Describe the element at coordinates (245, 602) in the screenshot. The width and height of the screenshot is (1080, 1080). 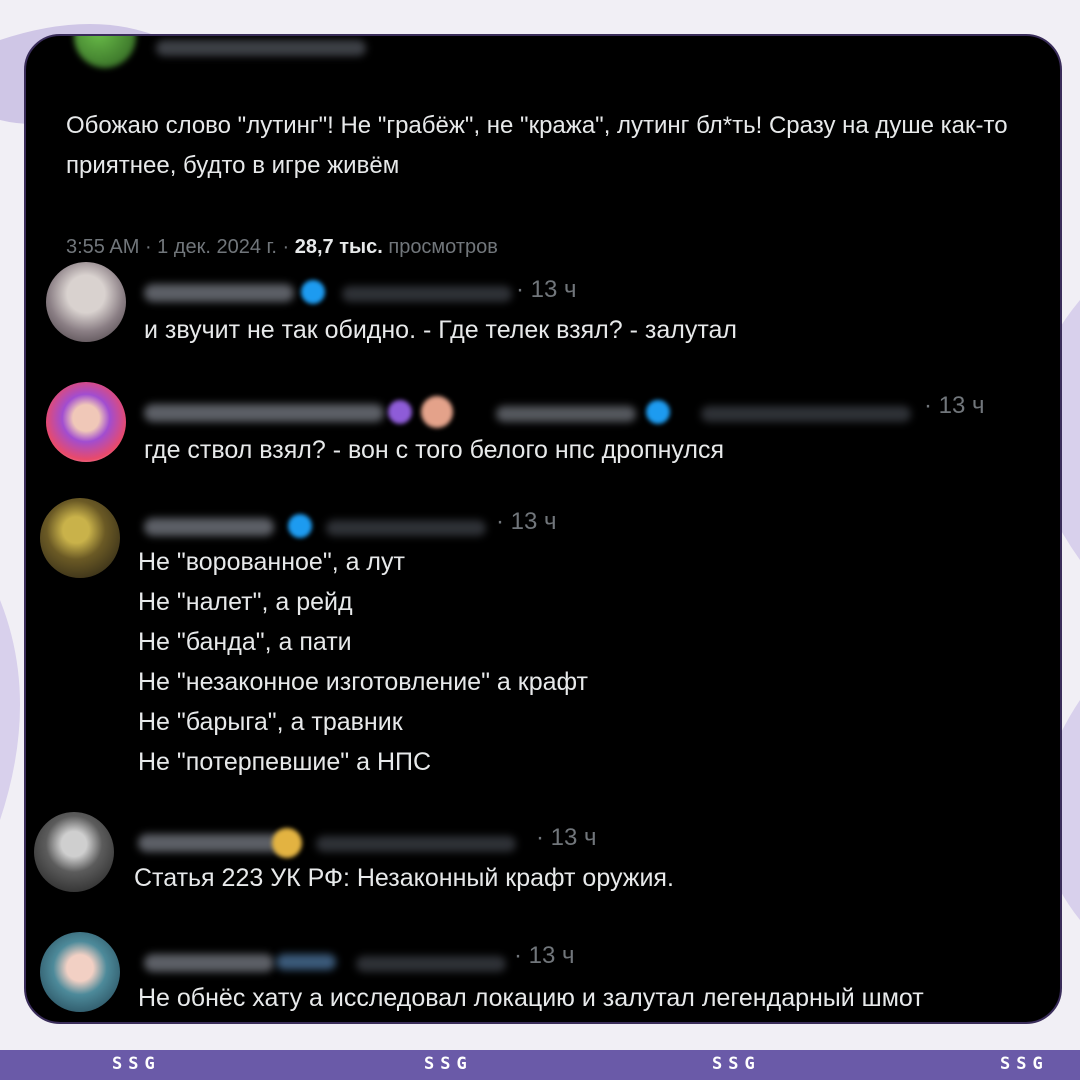
I see `reply-line: Не "налет", а рейд` at that location.